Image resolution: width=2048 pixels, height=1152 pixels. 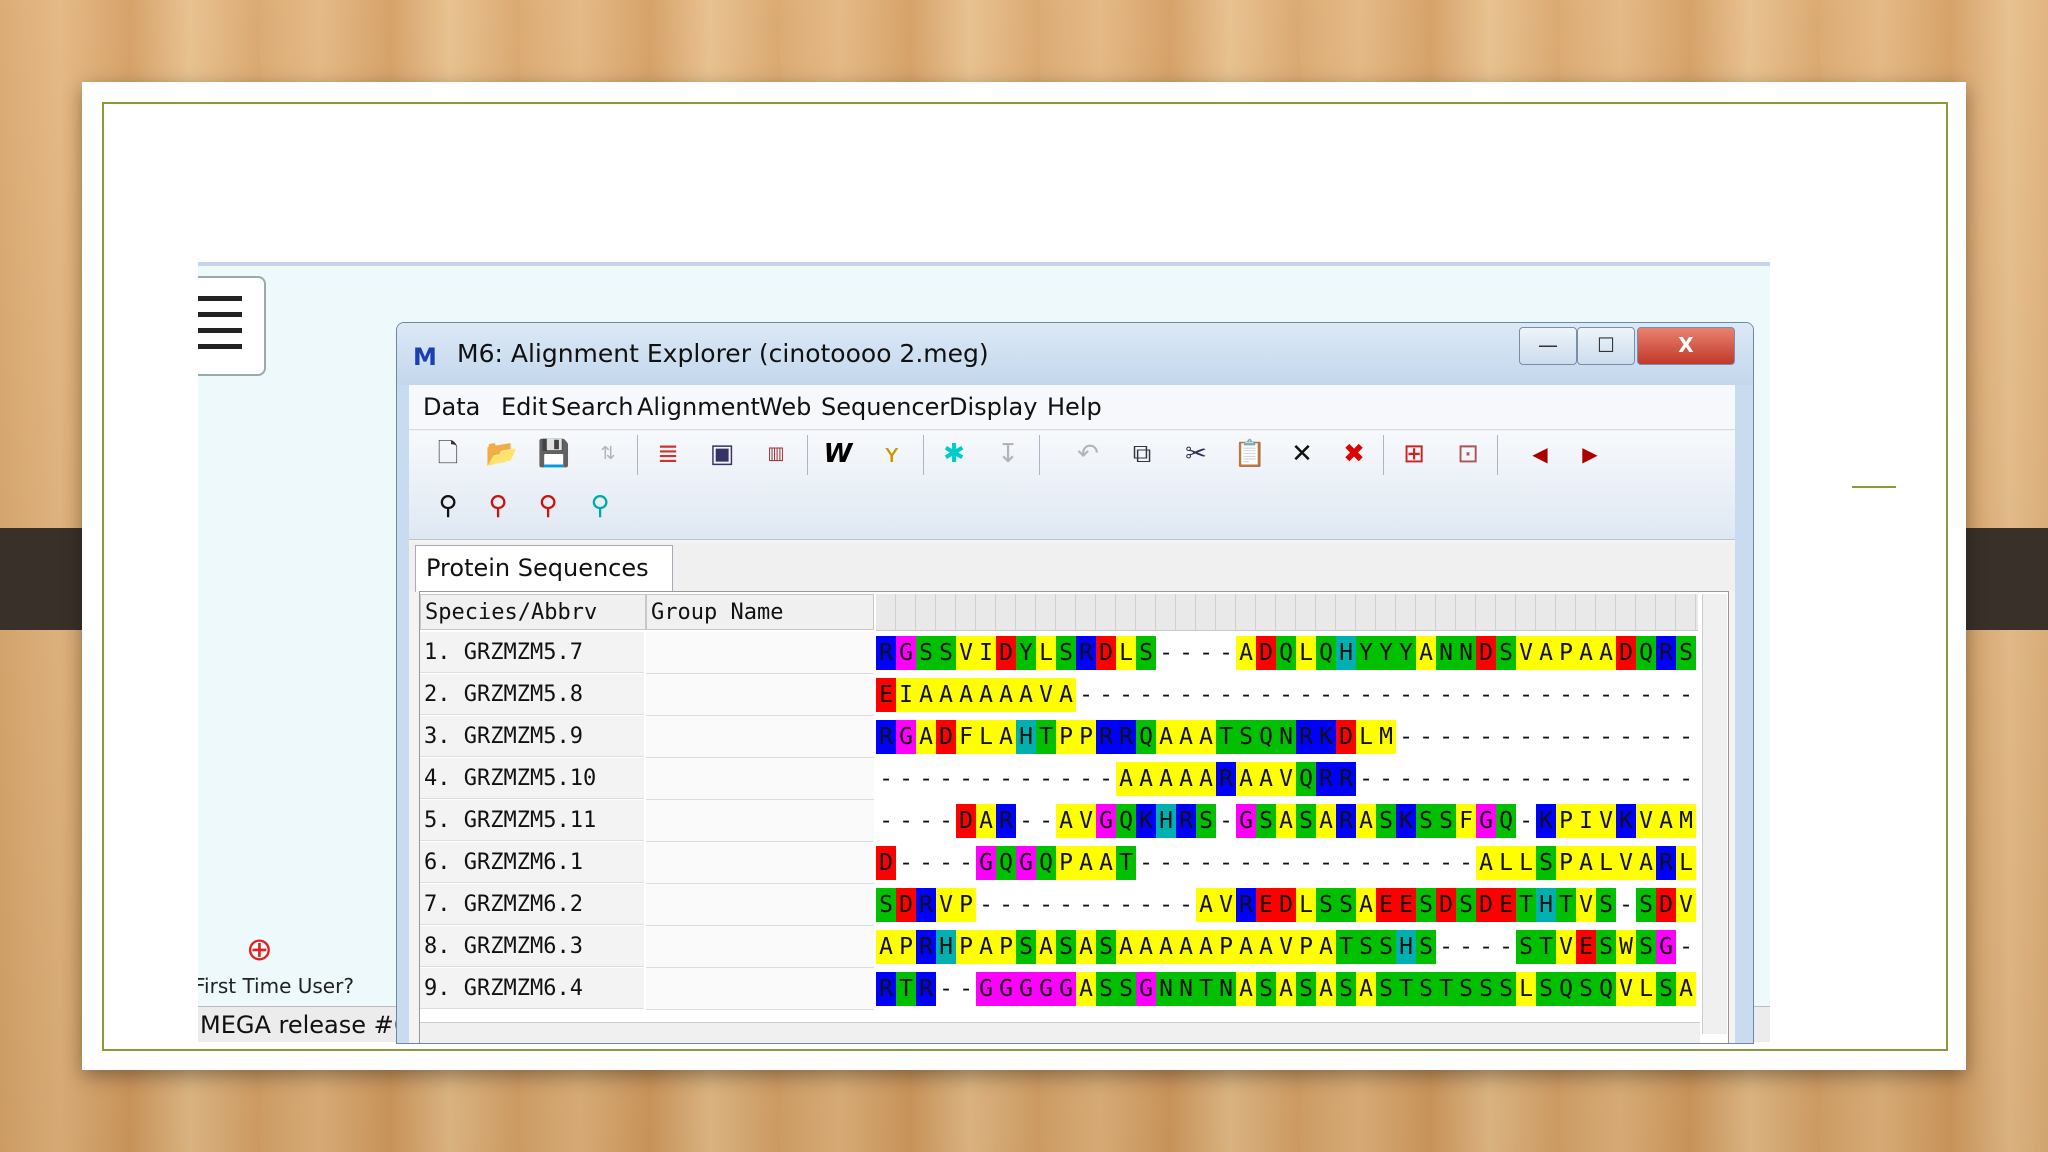 I want to click on sequence-label: 9. GRZMZM6.4, so click(x=532, y=988).